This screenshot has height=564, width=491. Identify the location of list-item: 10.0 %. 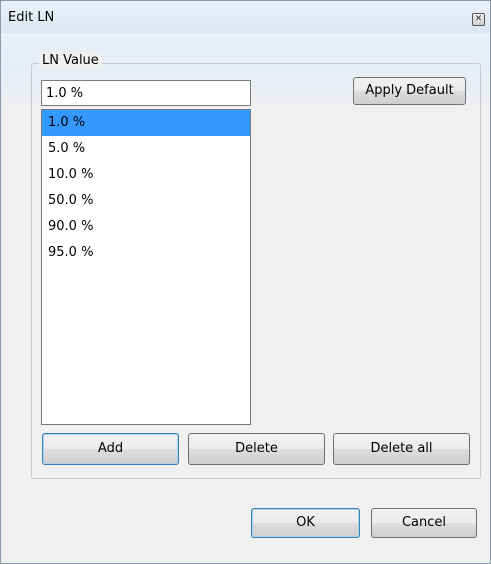
(146, 175).